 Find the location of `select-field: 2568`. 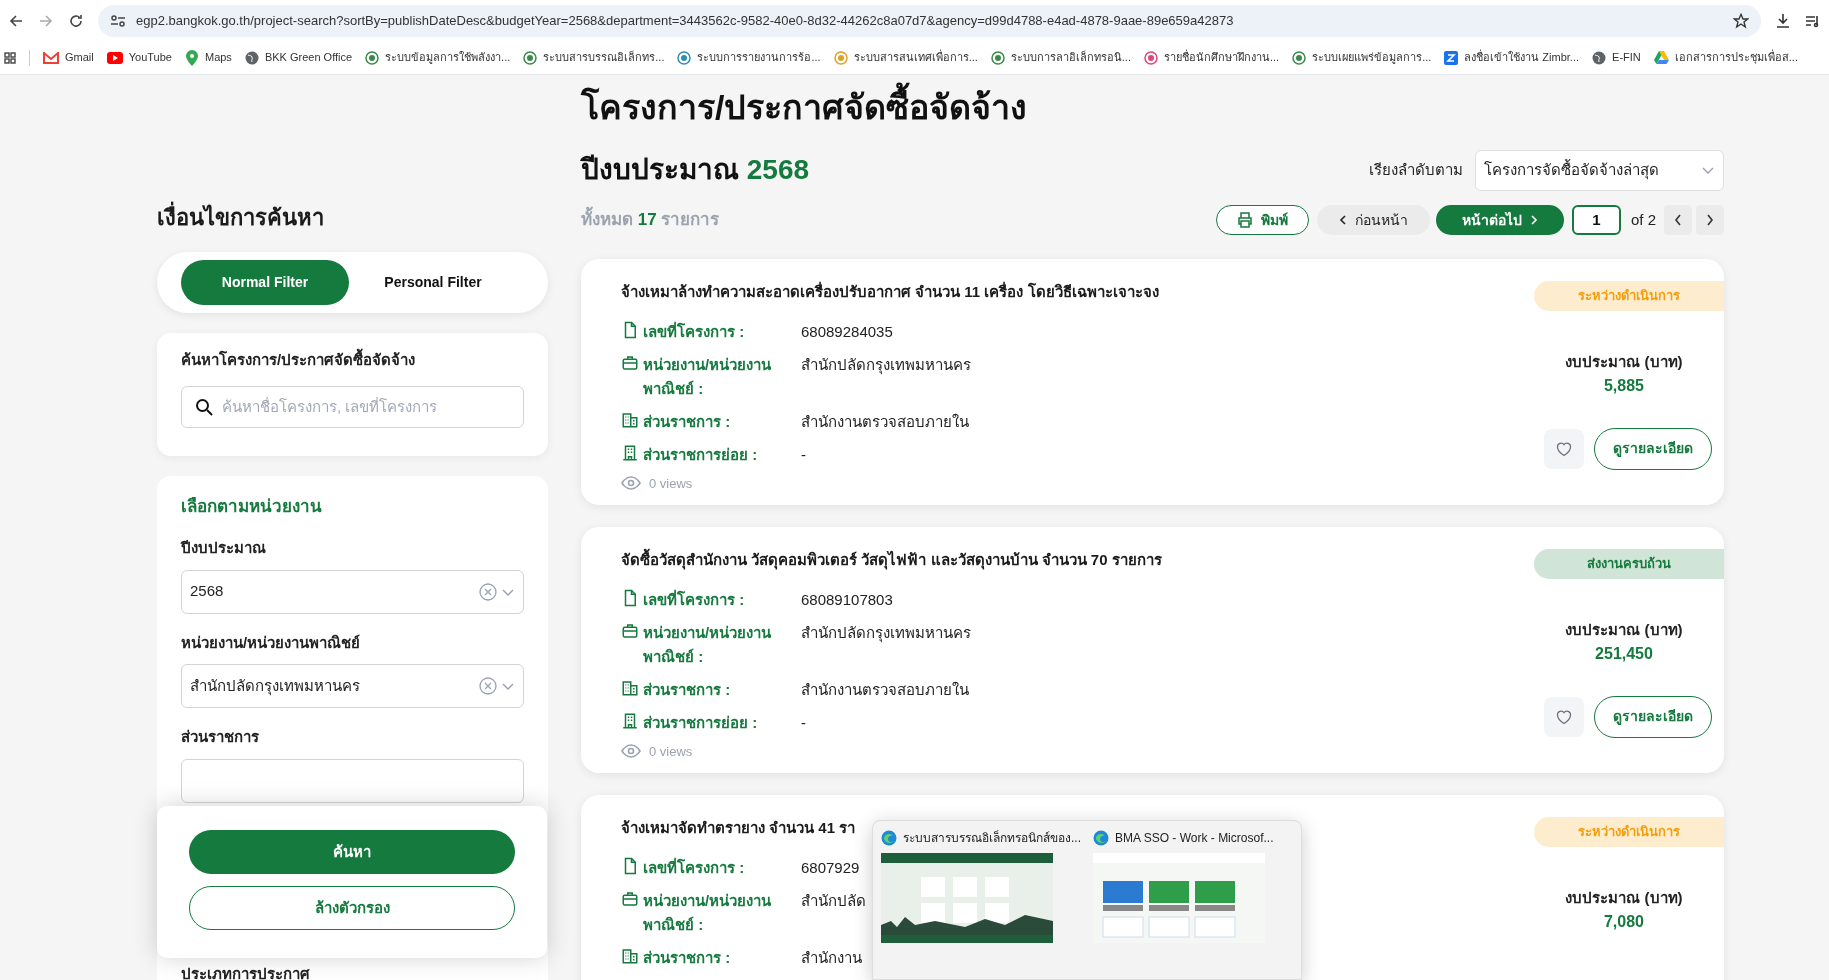

select-field: 2568 is located at coordinates (352, 591).